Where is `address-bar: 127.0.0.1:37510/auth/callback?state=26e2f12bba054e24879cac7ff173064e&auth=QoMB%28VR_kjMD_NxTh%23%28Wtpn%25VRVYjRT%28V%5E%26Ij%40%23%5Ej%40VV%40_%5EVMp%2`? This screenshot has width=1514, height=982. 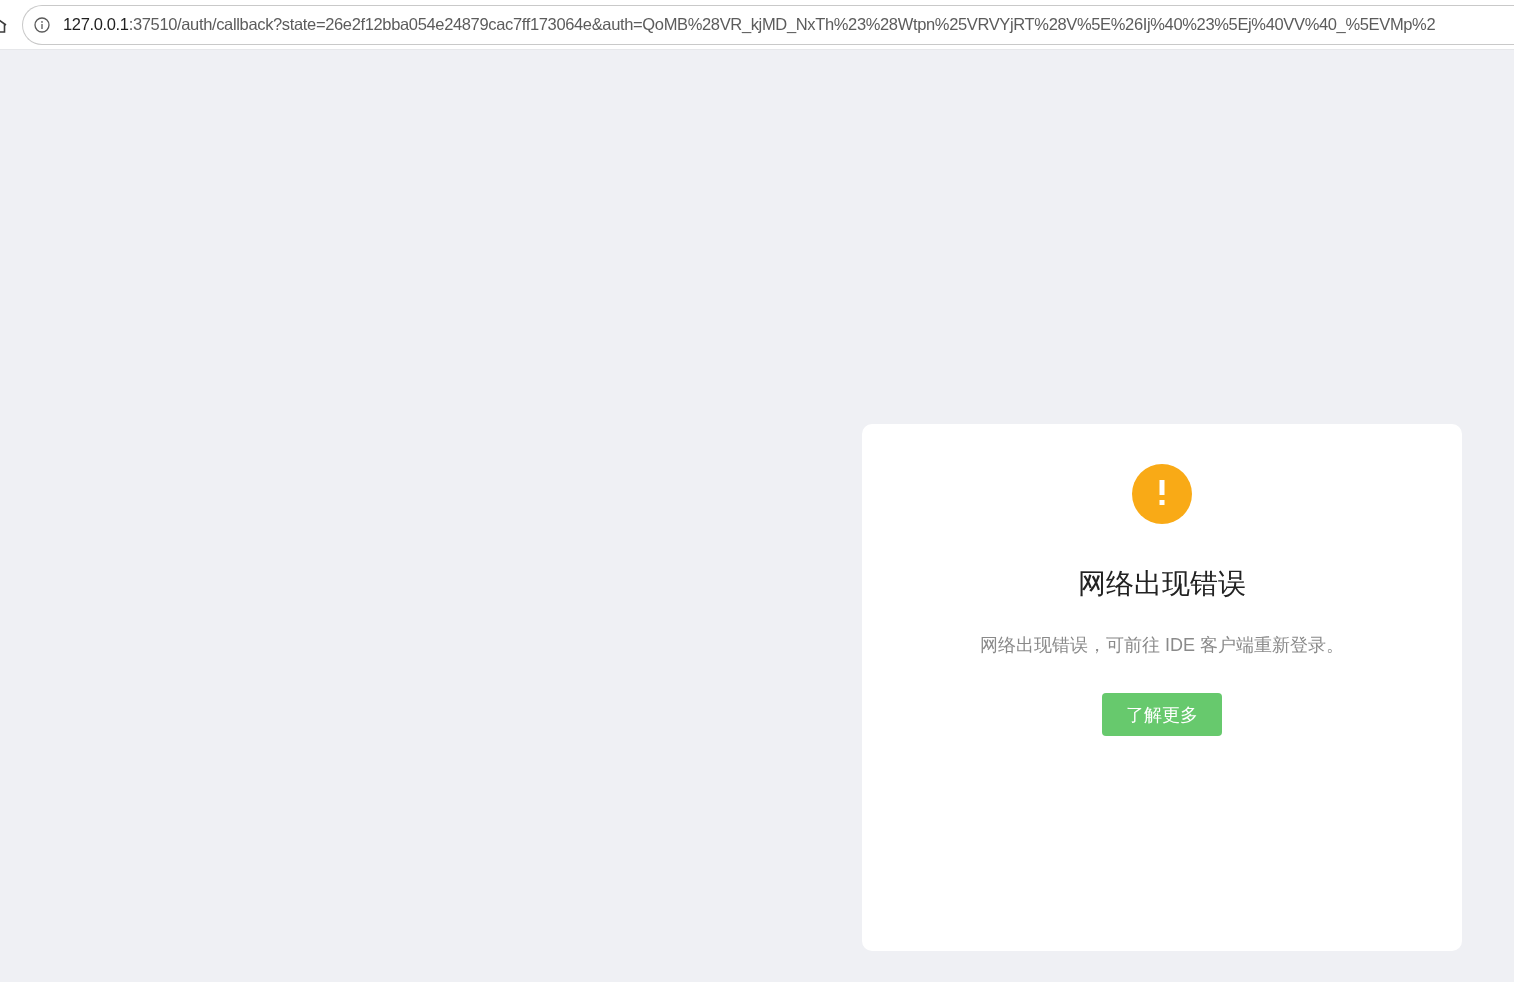 address-bar: 127.0.0.1:37510/auth/callback?state=26e2f12bba054e24879cac7ff173064e&auth=QoMB%28VR_kjMD_NxTh%23%28Wtpn%25VRVYjRT%28V%5E%26Ij%40%23%5Ej%40VV%40_%5EVMp%2 is located at coordinates (768, 24).